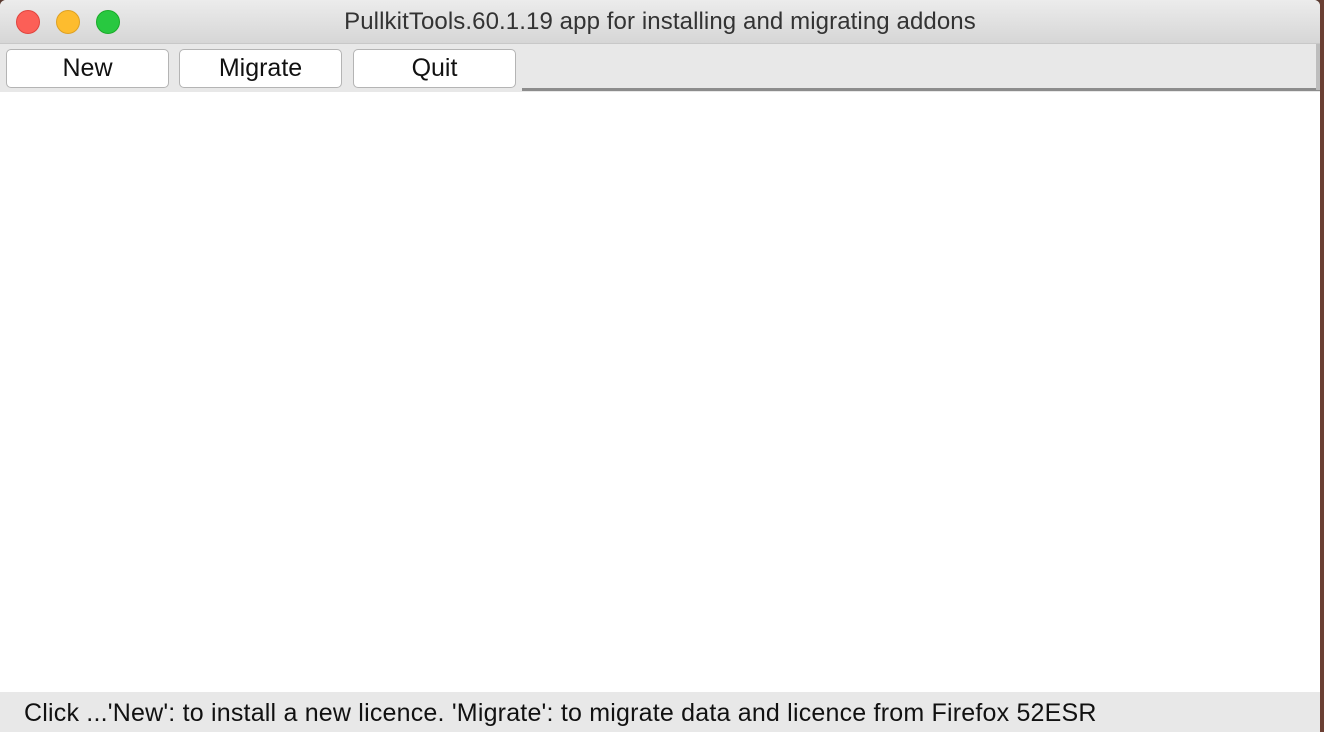 Image resolution: width=1324 pixels, height=732 pixels. Describe the element at coordinates (260, 68) in the screenshot. I see `migrate-button: Migrate` at that location.